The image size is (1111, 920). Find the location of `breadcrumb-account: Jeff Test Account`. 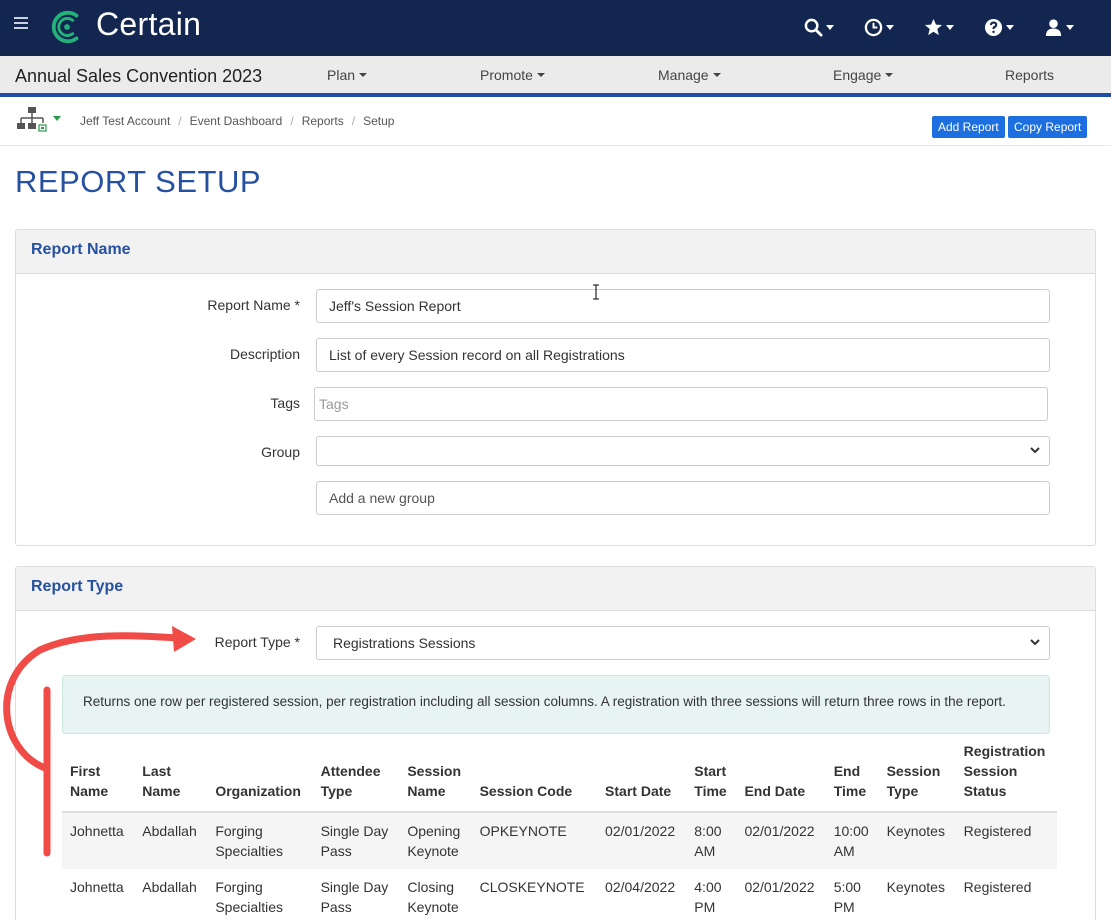

breadcrumb-account: Jeff Test Account is located at coordinates (125, 121).